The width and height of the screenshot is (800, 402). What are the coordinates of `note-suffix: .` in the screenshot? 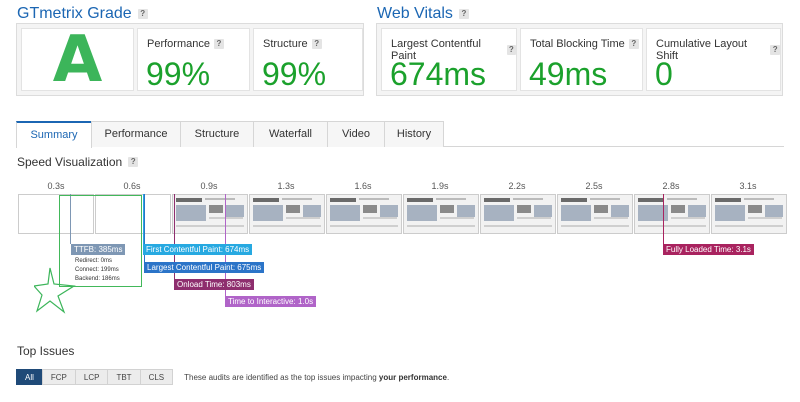 It's located at (448, 377).